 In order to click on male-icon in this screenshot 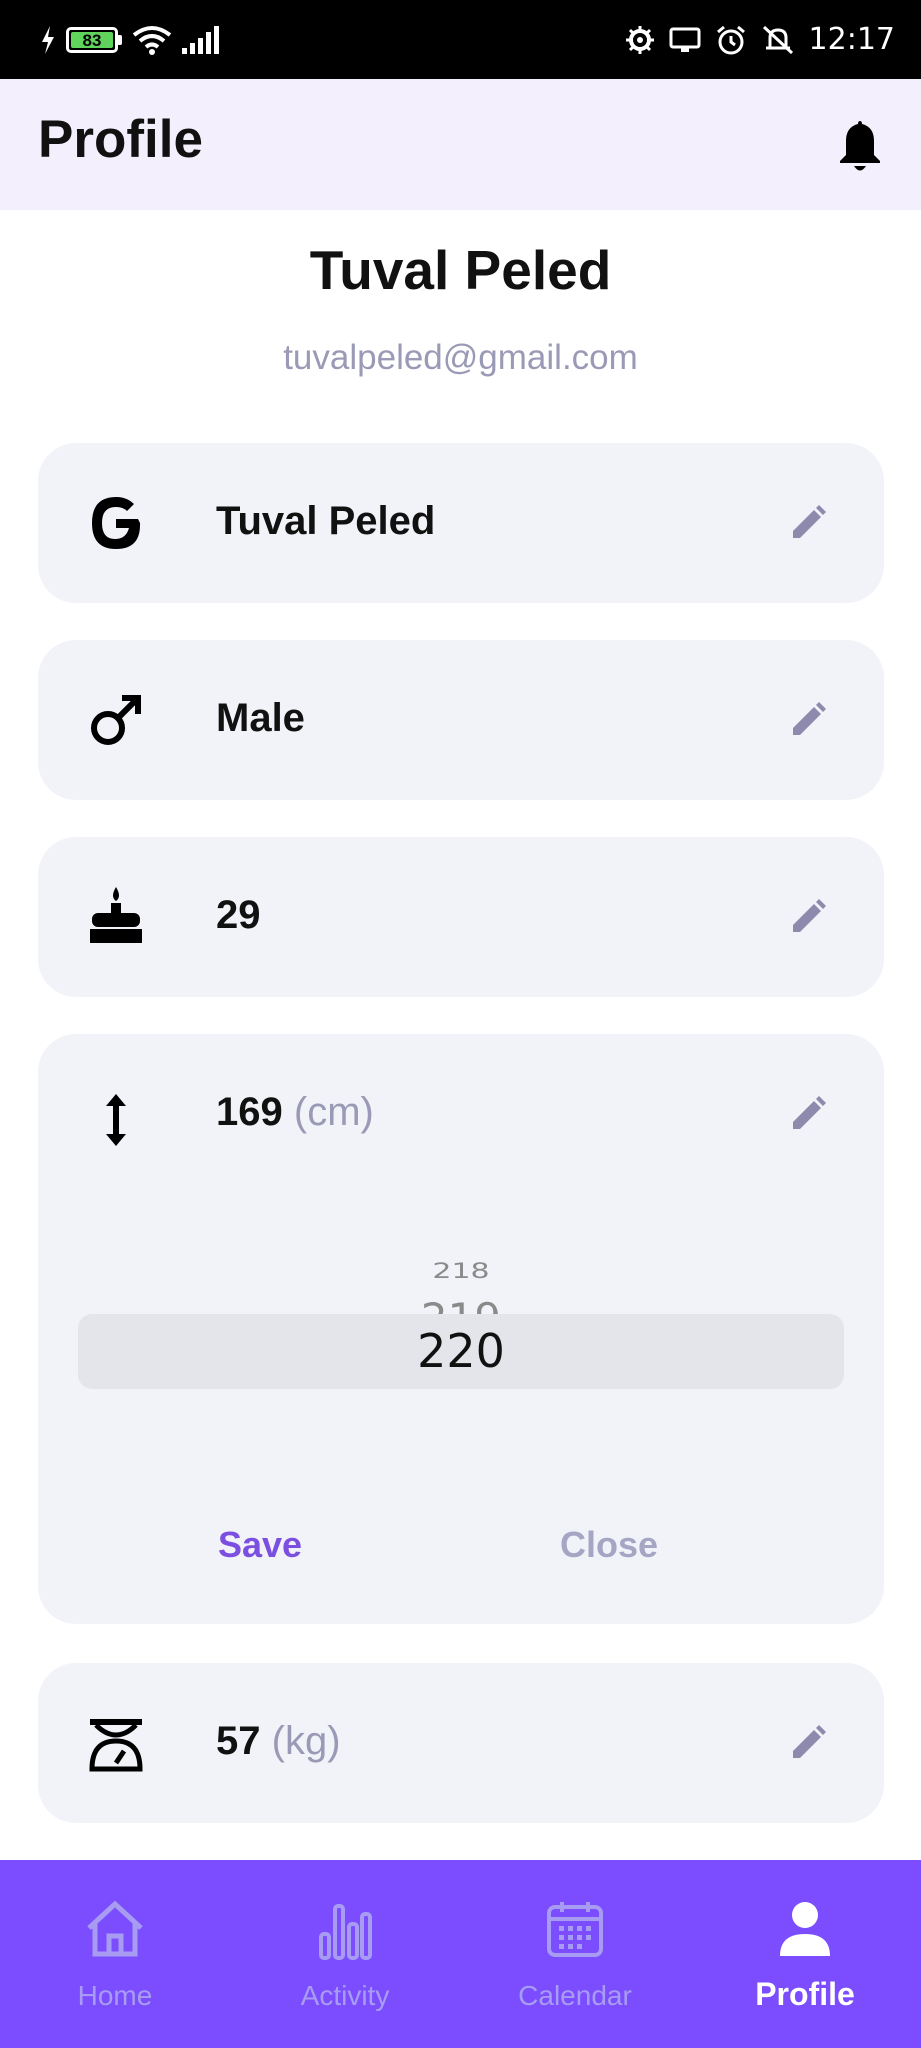, I will do `click(116, 720)`.